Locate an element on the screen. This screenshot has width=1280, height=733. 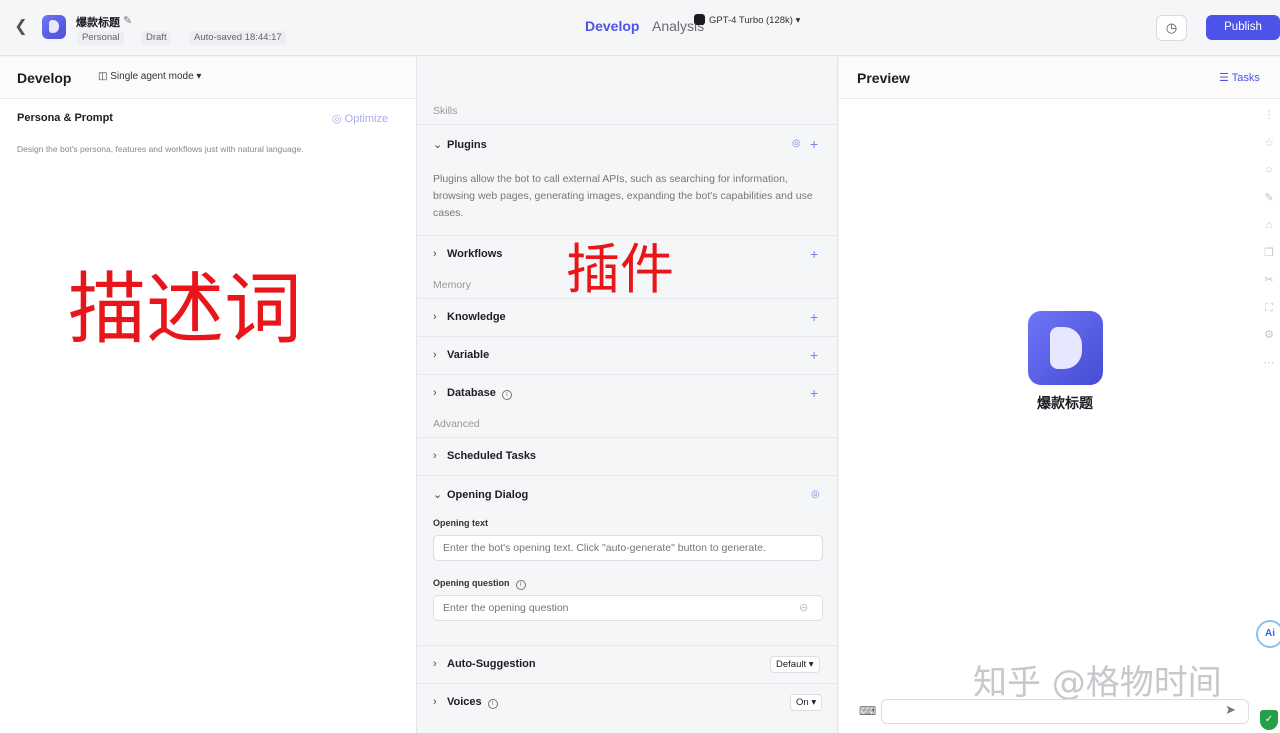
model-icon is located at coordinates (699, 19).